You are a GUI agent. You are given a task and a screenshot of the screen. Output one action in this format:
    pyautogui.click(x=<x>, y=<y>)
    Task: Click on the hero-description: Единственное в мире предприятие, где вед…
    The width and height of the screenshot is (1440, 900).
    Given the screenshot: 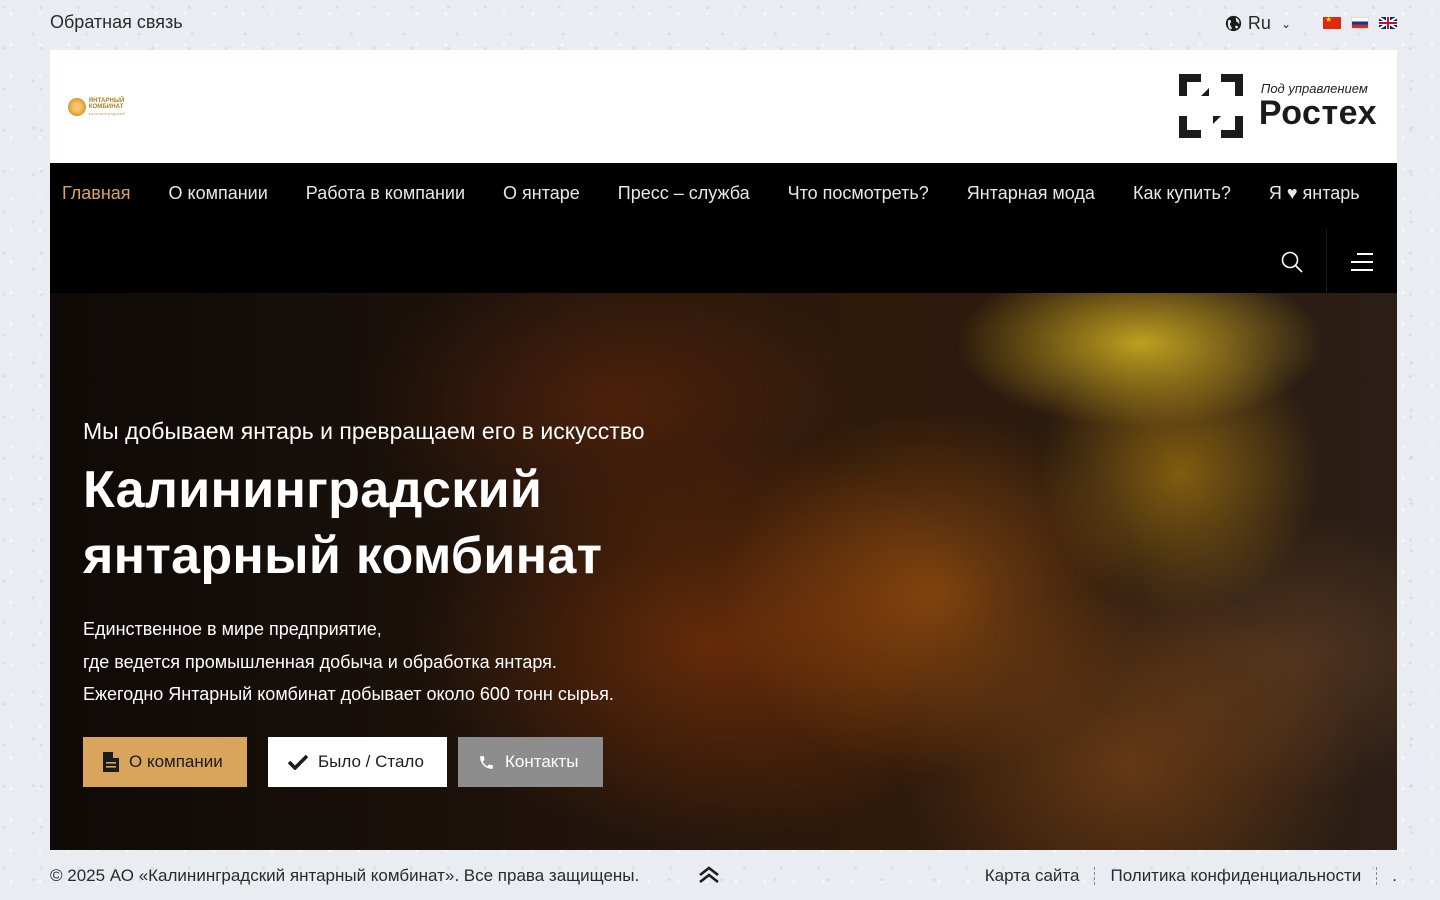 What is the action you would take?
    pyautogui.click(x=348, y=662)
    